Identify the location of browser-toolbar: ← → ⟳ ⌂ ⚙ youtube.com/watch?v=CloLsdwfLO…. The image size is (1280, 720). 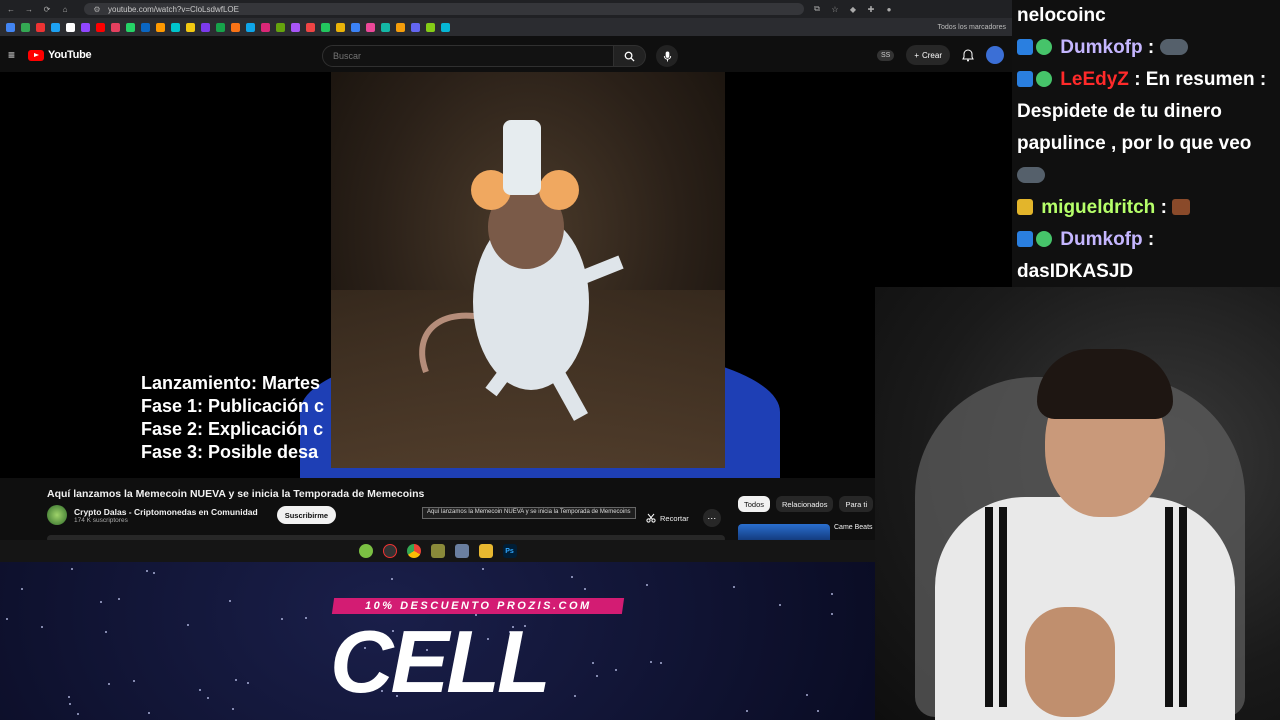
(506, 9).